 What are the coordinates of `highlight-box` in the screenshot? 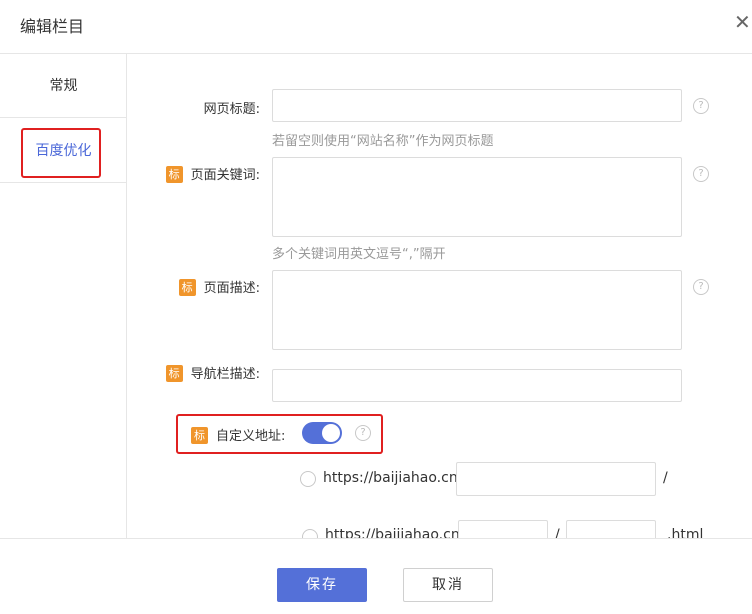 It's located at (61, 153).